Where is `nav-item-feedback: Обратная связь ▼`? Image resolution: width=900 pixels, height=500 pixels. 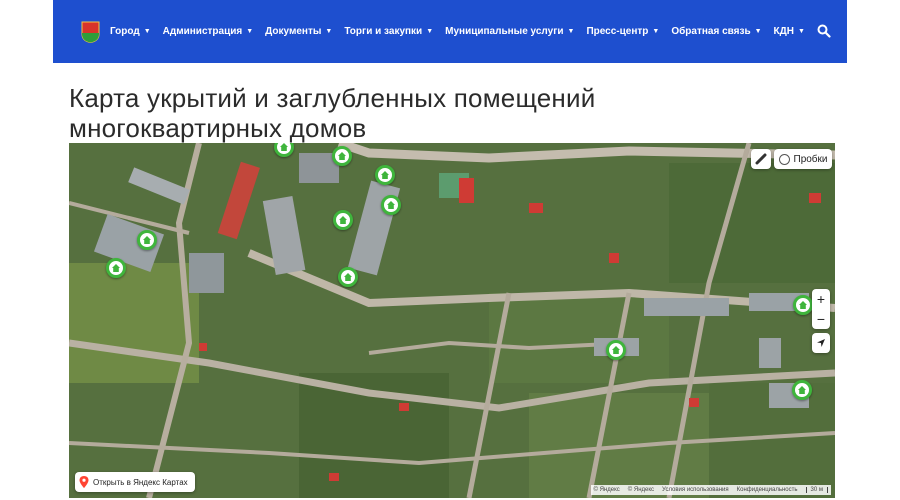
nav-item-feedback: Обратная связь ▼ is located at coordinates (716, 31).